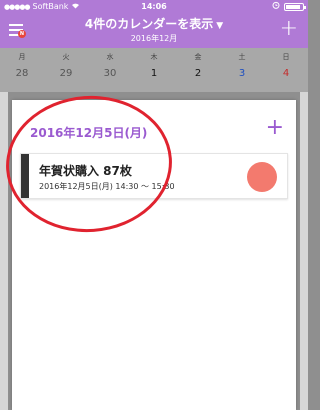 This screenshot has width=320, height=410. Describe the element at coordinates (154, 176) in the screenshot. I see `event-card: 年賀状購入 87枚 2016年12月5日(月) 14:30 〜 15:30` at that location.